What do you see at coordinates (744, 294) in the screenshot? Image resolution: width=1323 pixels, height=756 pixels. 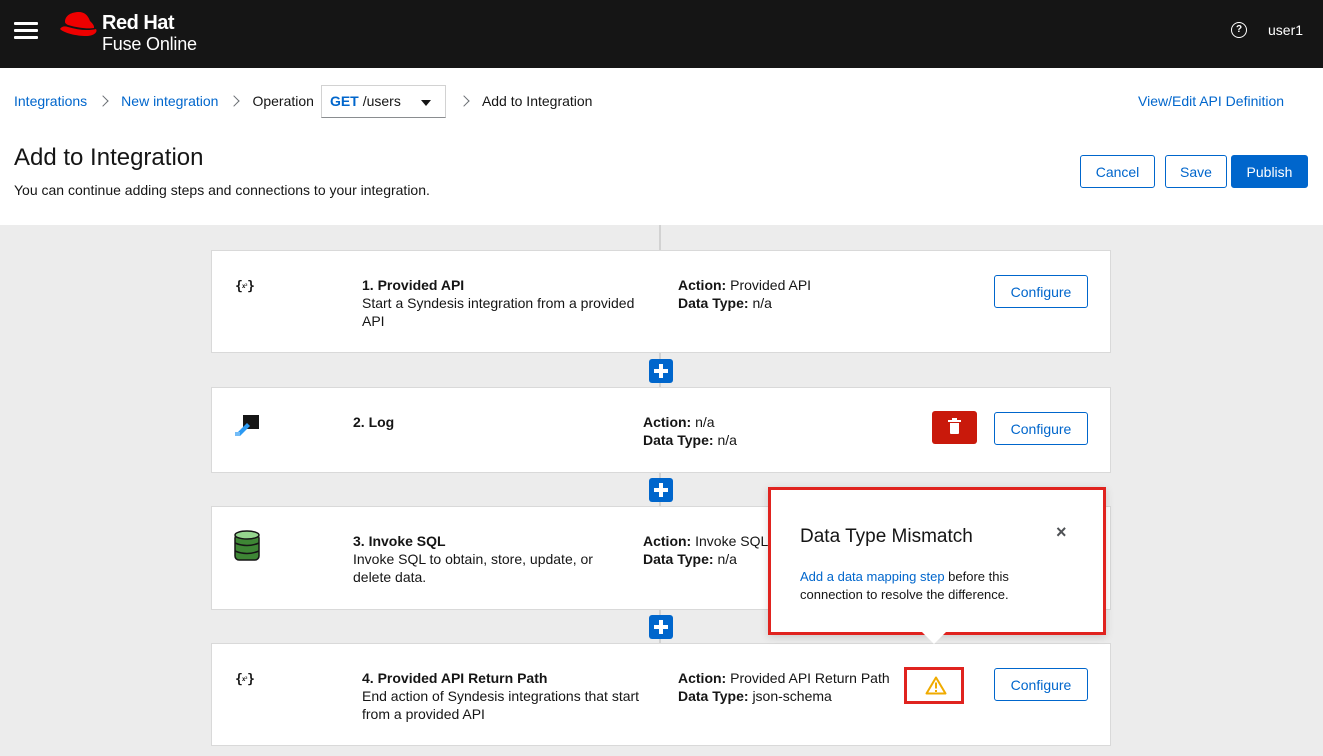 I see `step-meta: Action: Provided API Data Type: n/a` at bounding box center [744, 294].